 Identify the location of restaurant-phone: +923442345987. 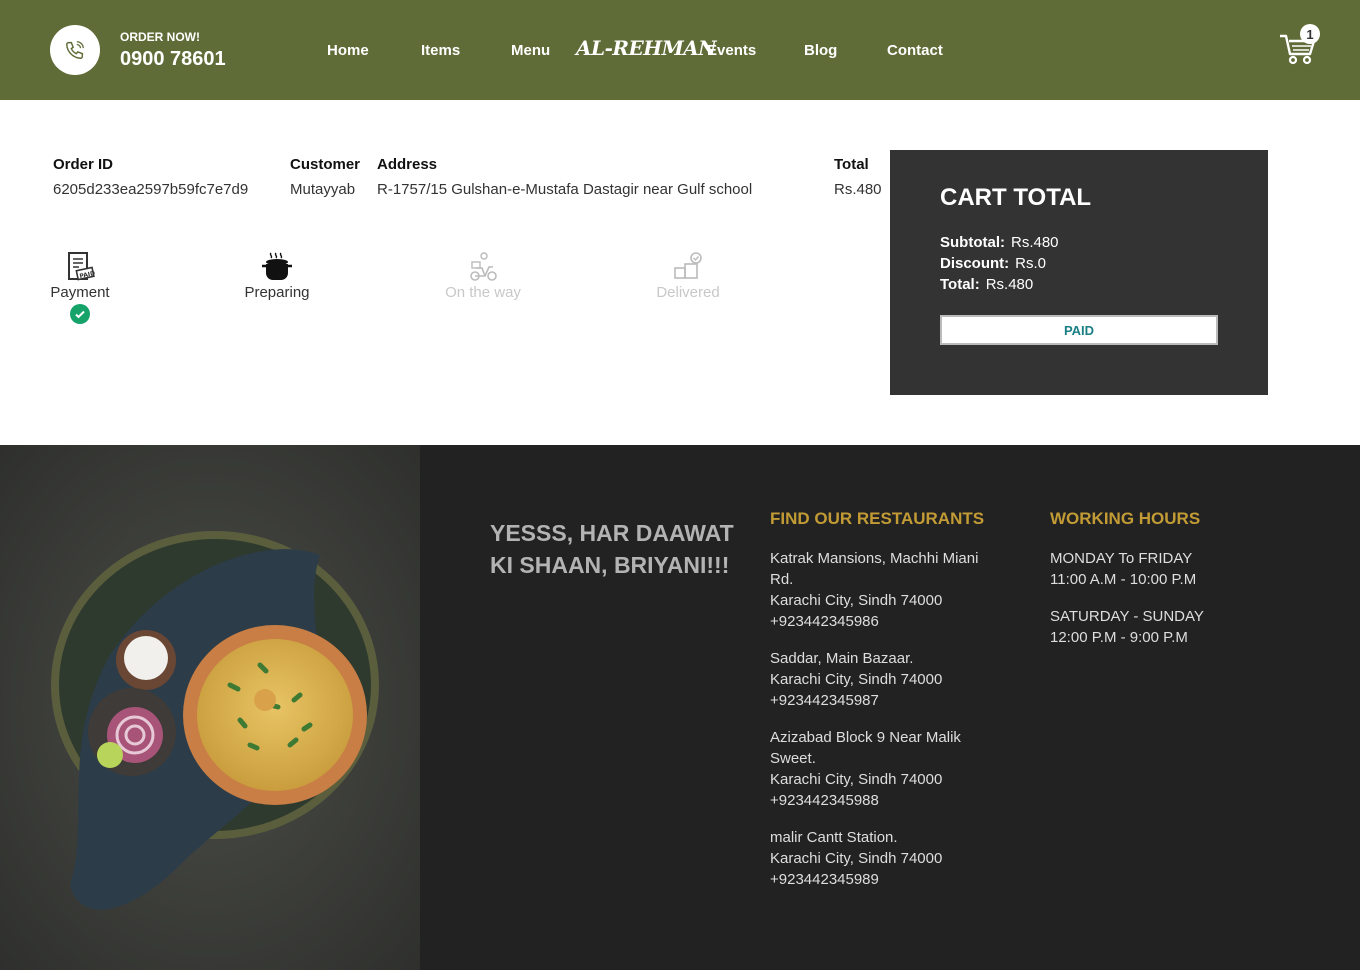
(885, 700).